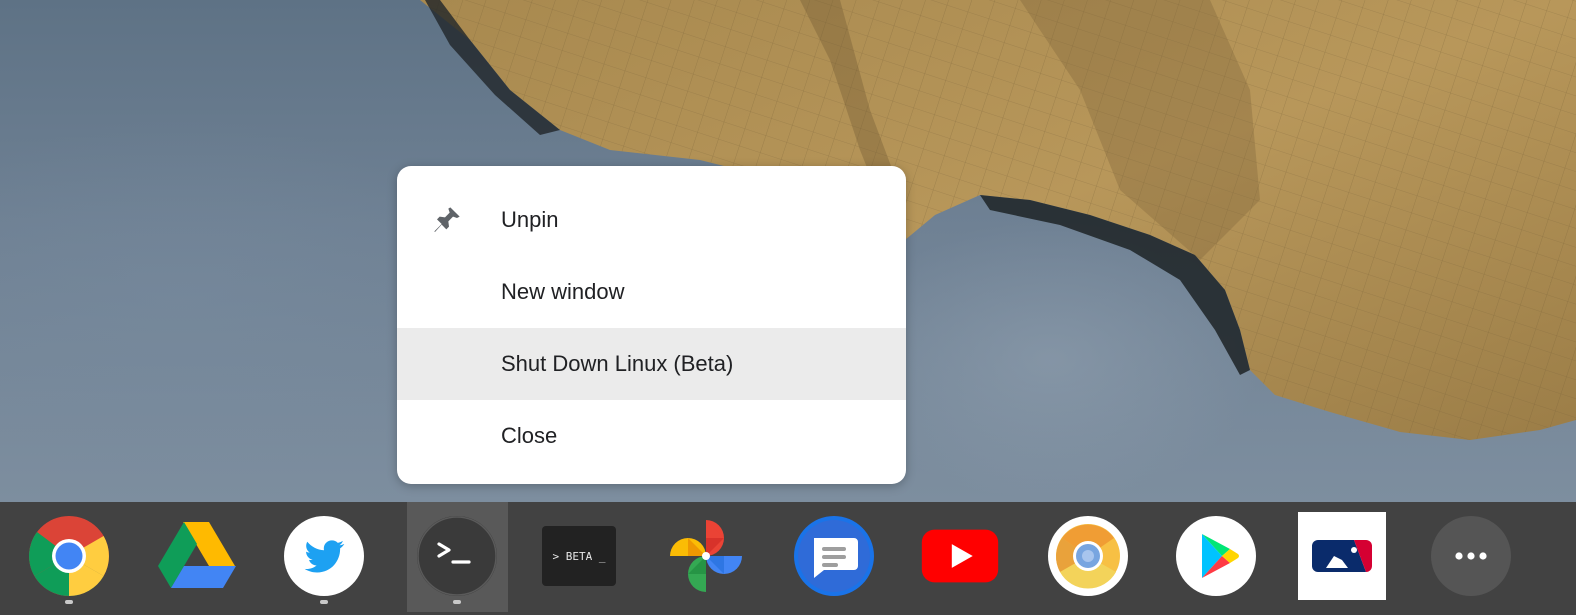 The image size is (1576, 615). What do you see at coordinates (1088, 556) in the screenshot?
I see `chrome-canary-icon` at bounding box center [1088, 556].